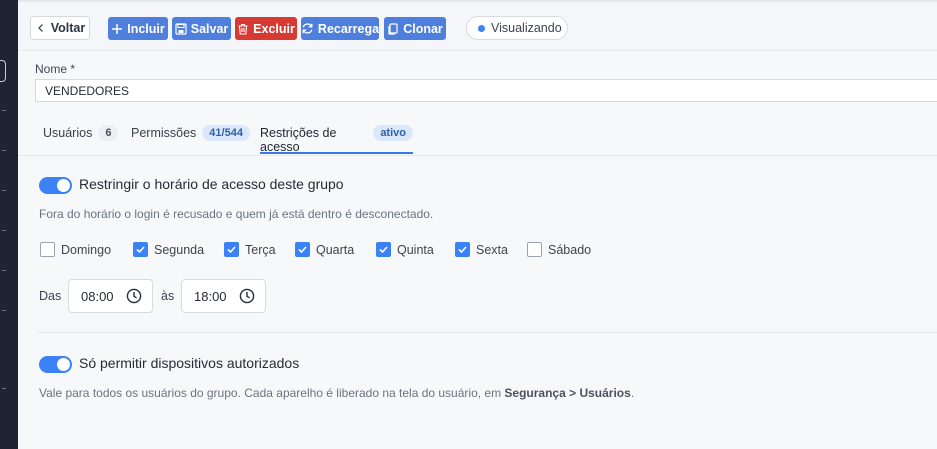 The width and height of the screenshot is (937, 449). I want to click on delete-button-label: Excluir, so click(274, 28).